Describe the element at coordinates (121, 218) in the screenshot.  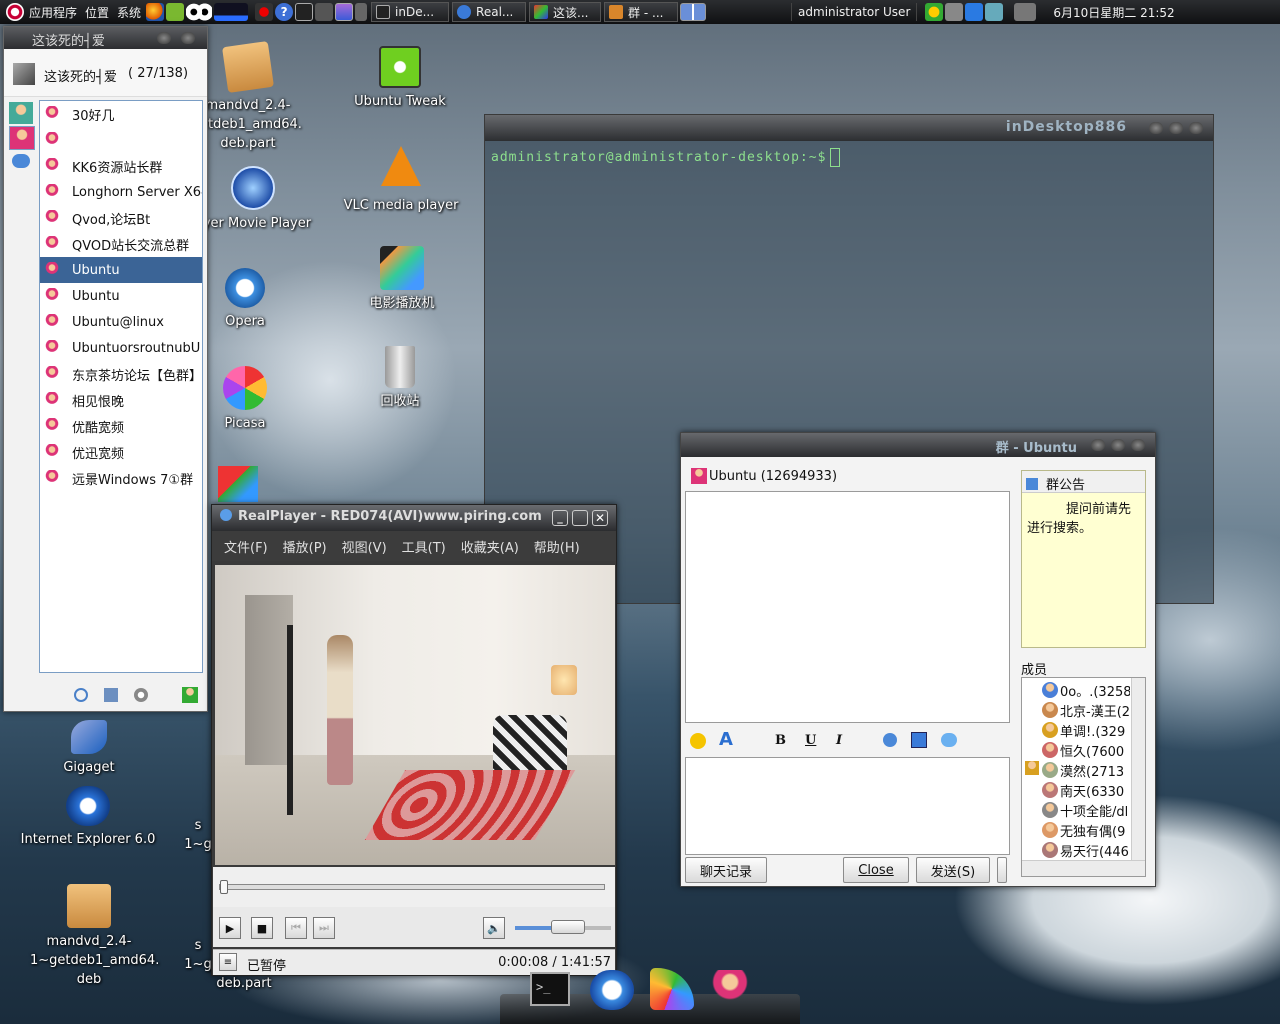
I see `group-list-item: Qvod,论坛Bt` at that location.